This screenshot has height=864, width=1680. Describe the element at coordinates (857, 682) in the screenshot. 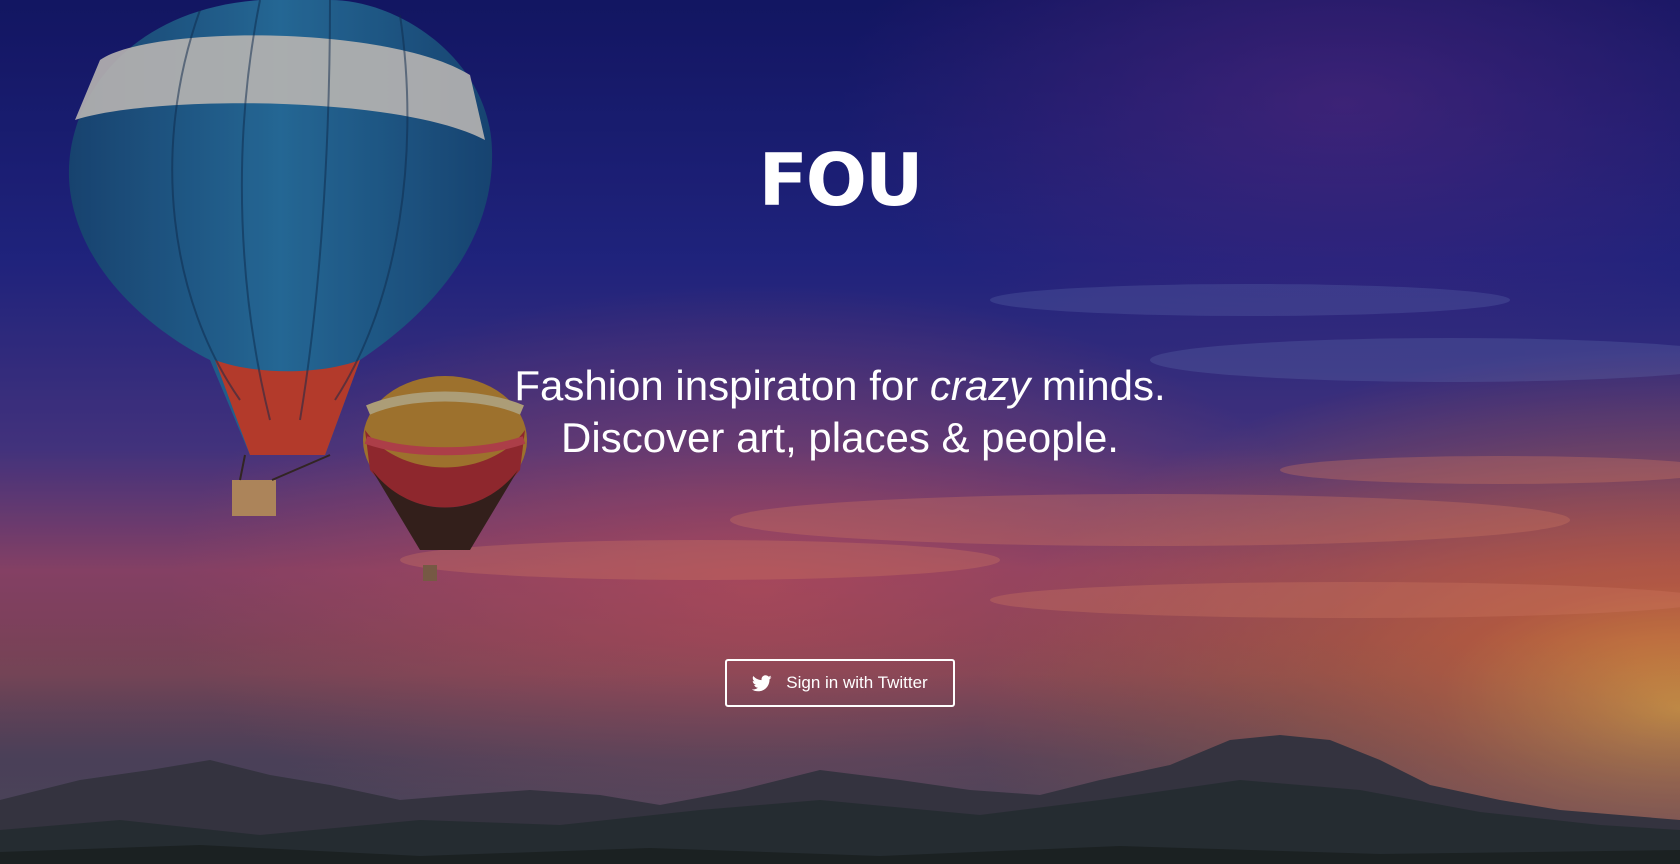

I see `sign-in-label: Sign in with Twitter` at that location.